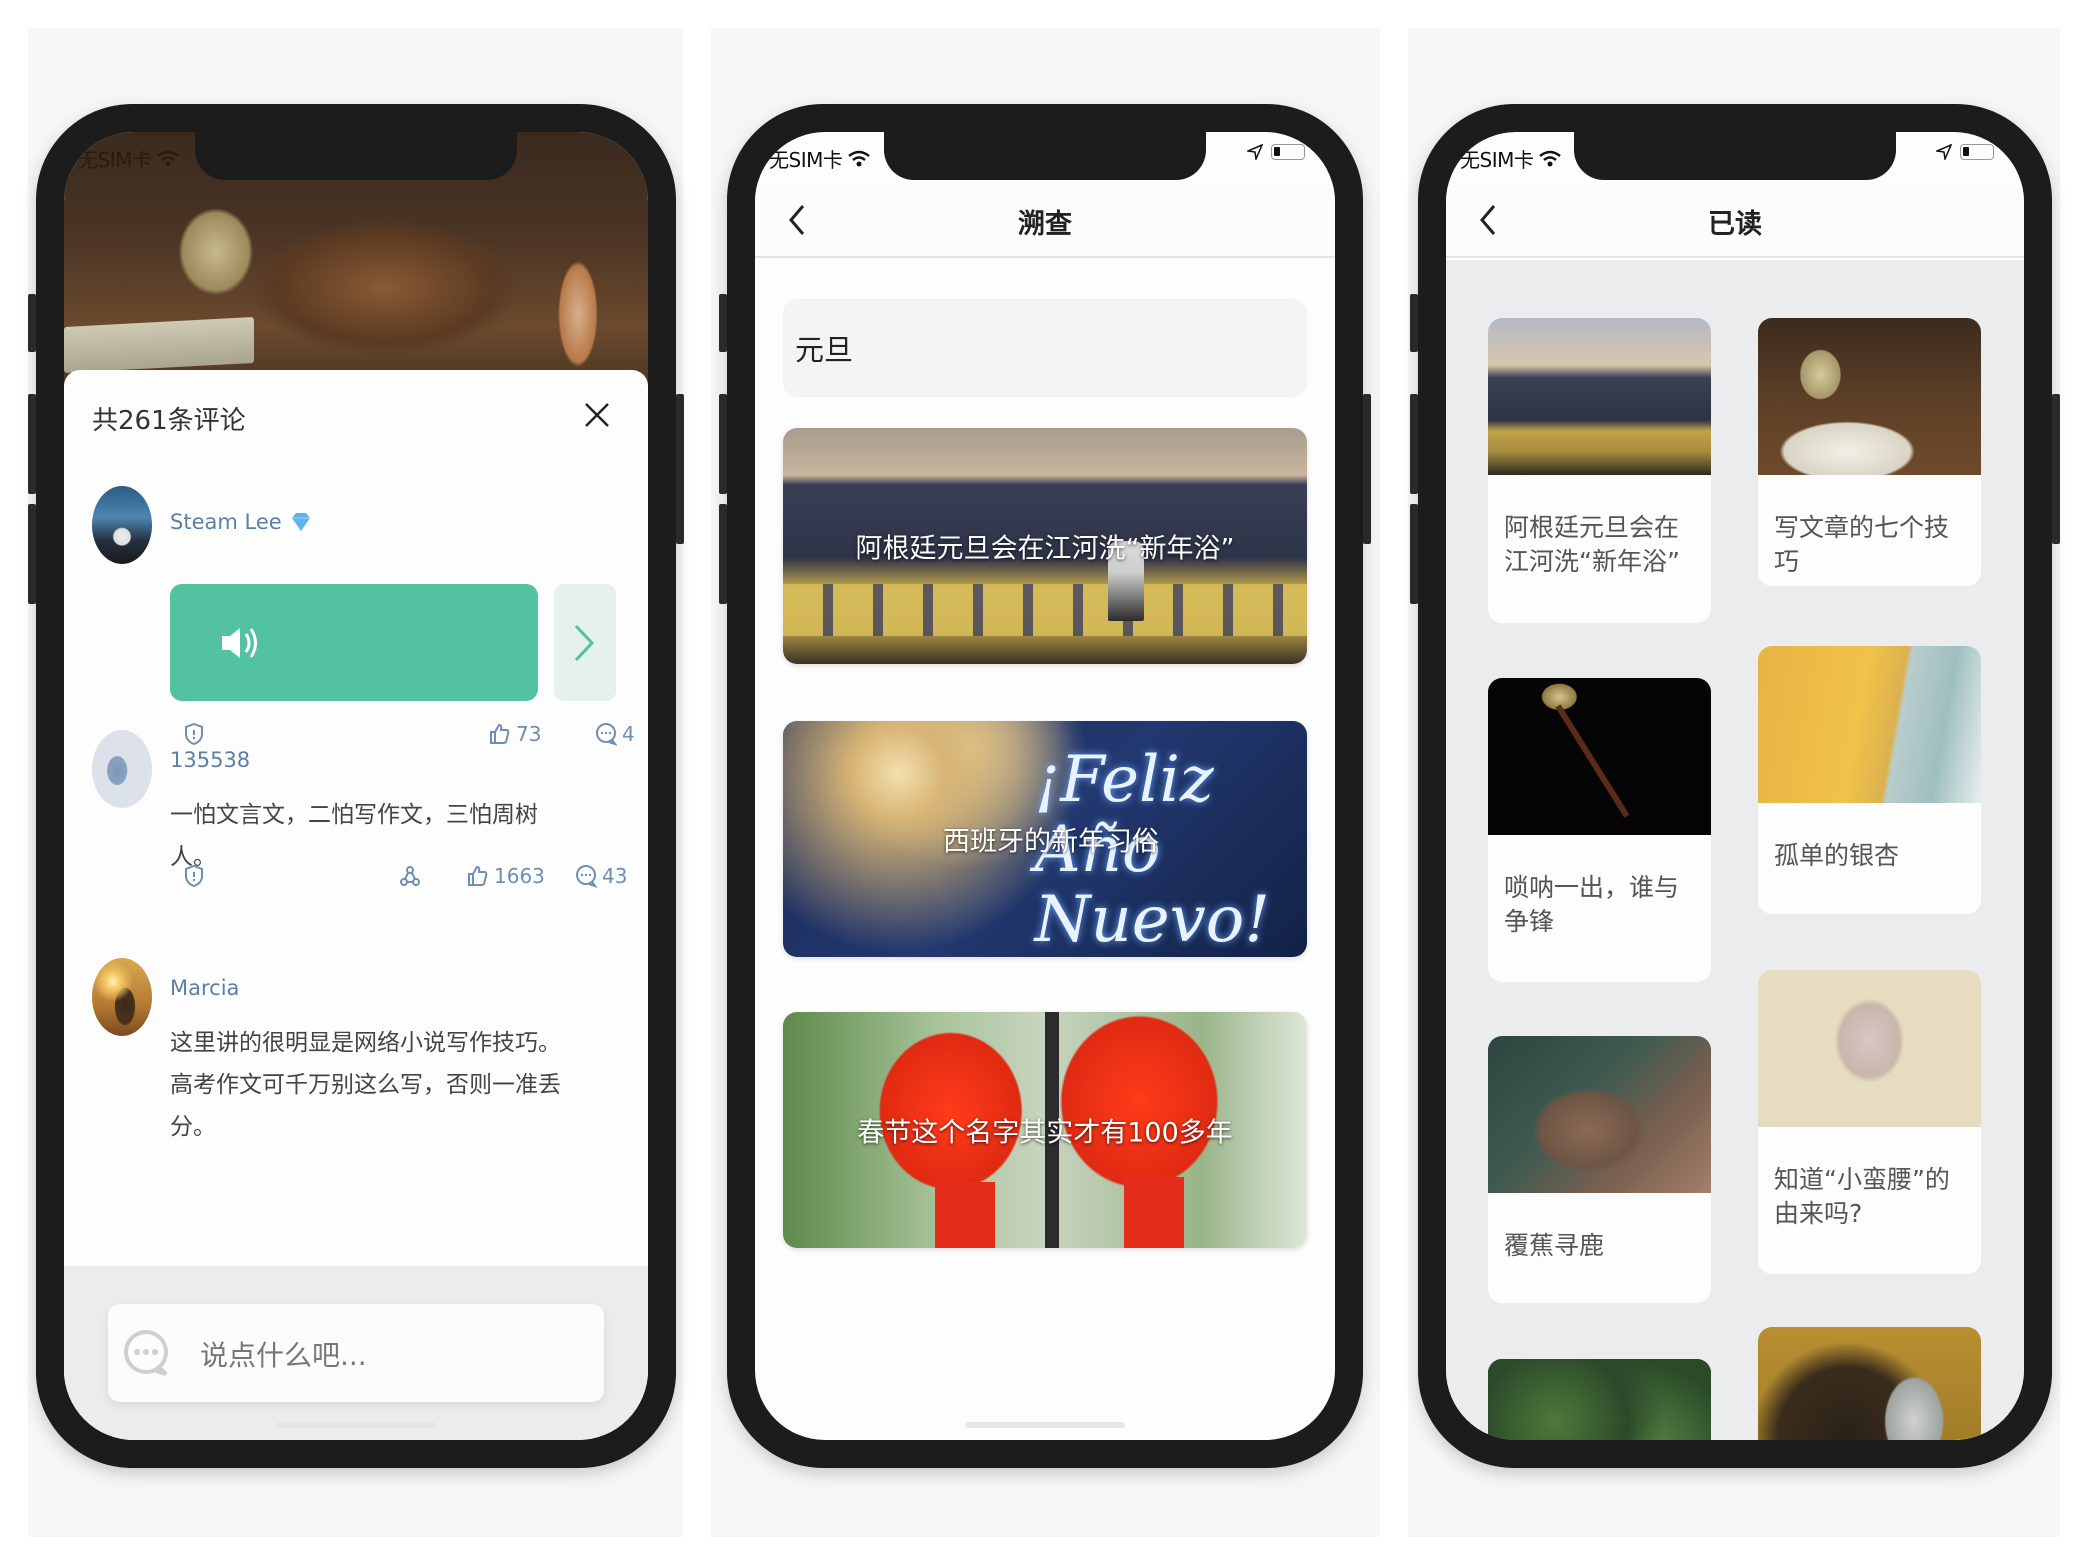  I want to click on page-title: 溯查, so click(1045, 224).